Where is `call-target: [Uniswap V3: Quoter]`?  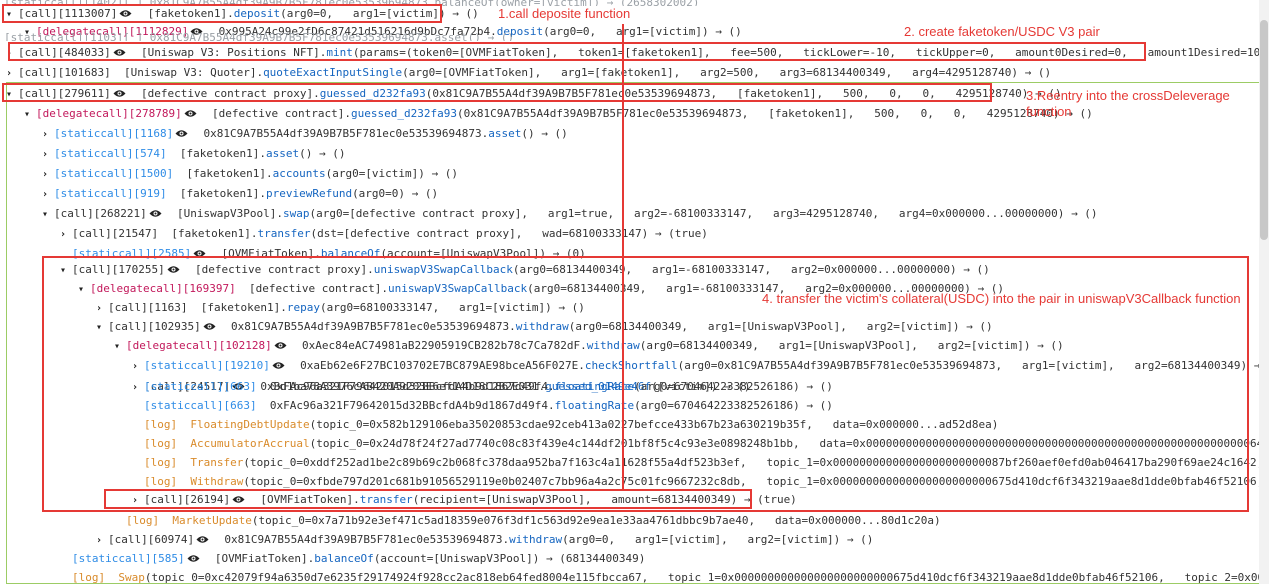
call-target: [Uniswap V3: Quoter] is located at coordinates (190, 72).